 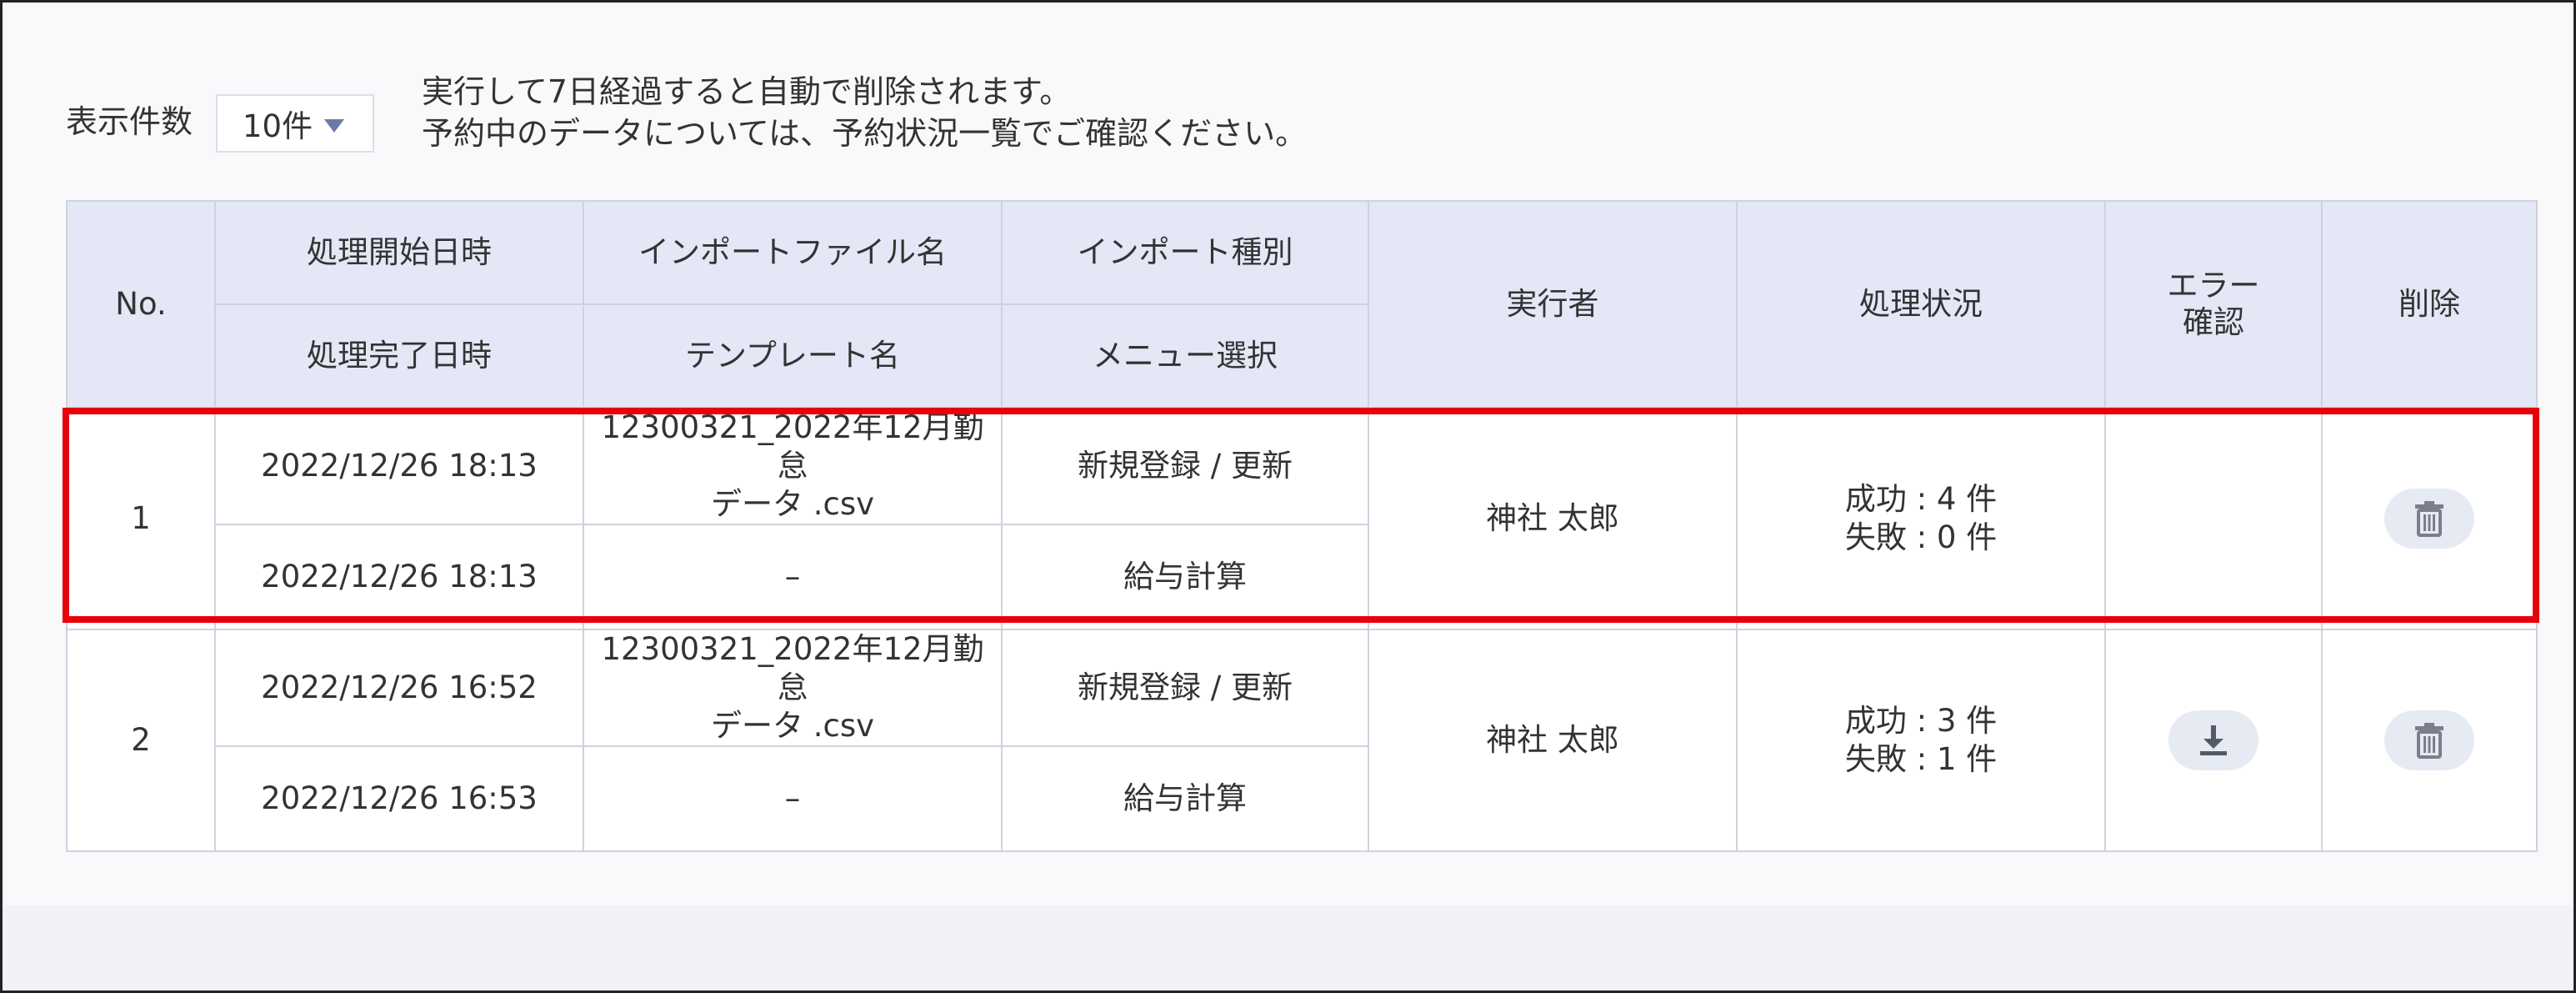 What do you see at coordinates (399, 688) in the screenshot?
I see `row-start-datetime: 2022/12/26 16:52` at bounding box center [399, 688].